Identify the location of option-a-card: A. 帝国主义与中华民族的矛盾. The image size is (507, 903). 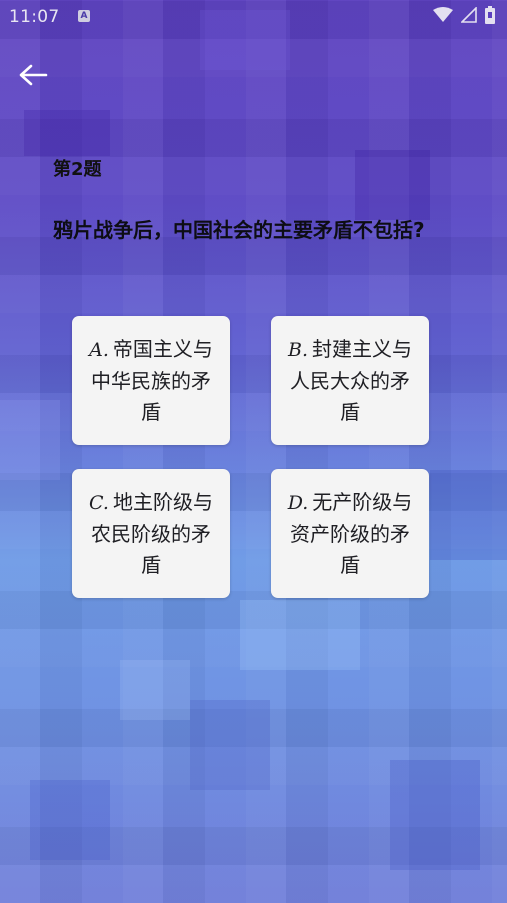
(151, 380).